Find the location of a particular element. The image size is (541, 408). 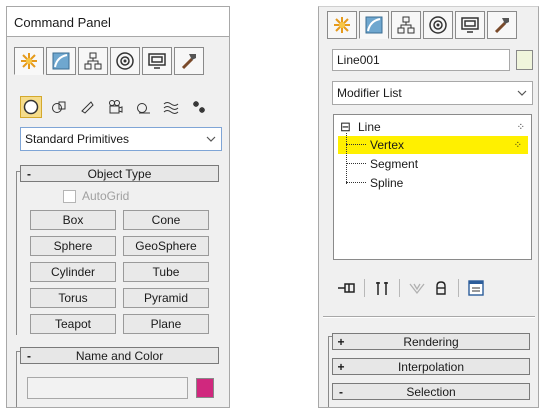

rendering-rollout-header: + Rendering is located at coordinates (431, 341).